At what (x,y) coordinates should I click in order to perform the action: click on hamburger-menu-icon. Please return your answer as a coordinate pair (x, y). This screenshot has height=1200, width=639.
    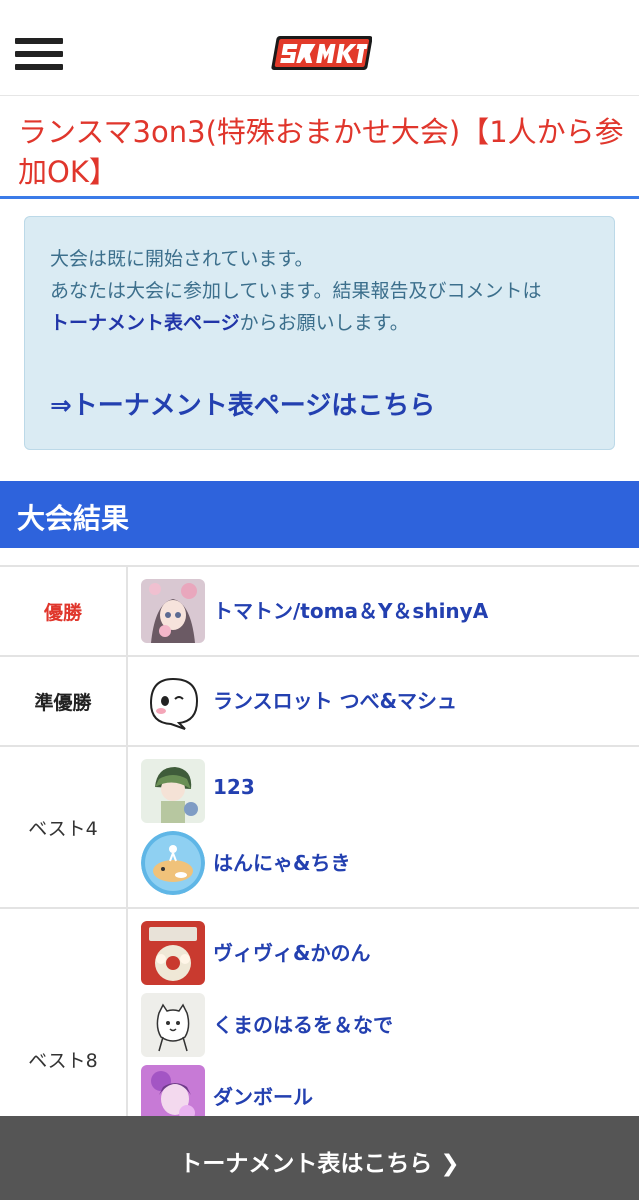
    Looking at the image, I should click on (39, 54).